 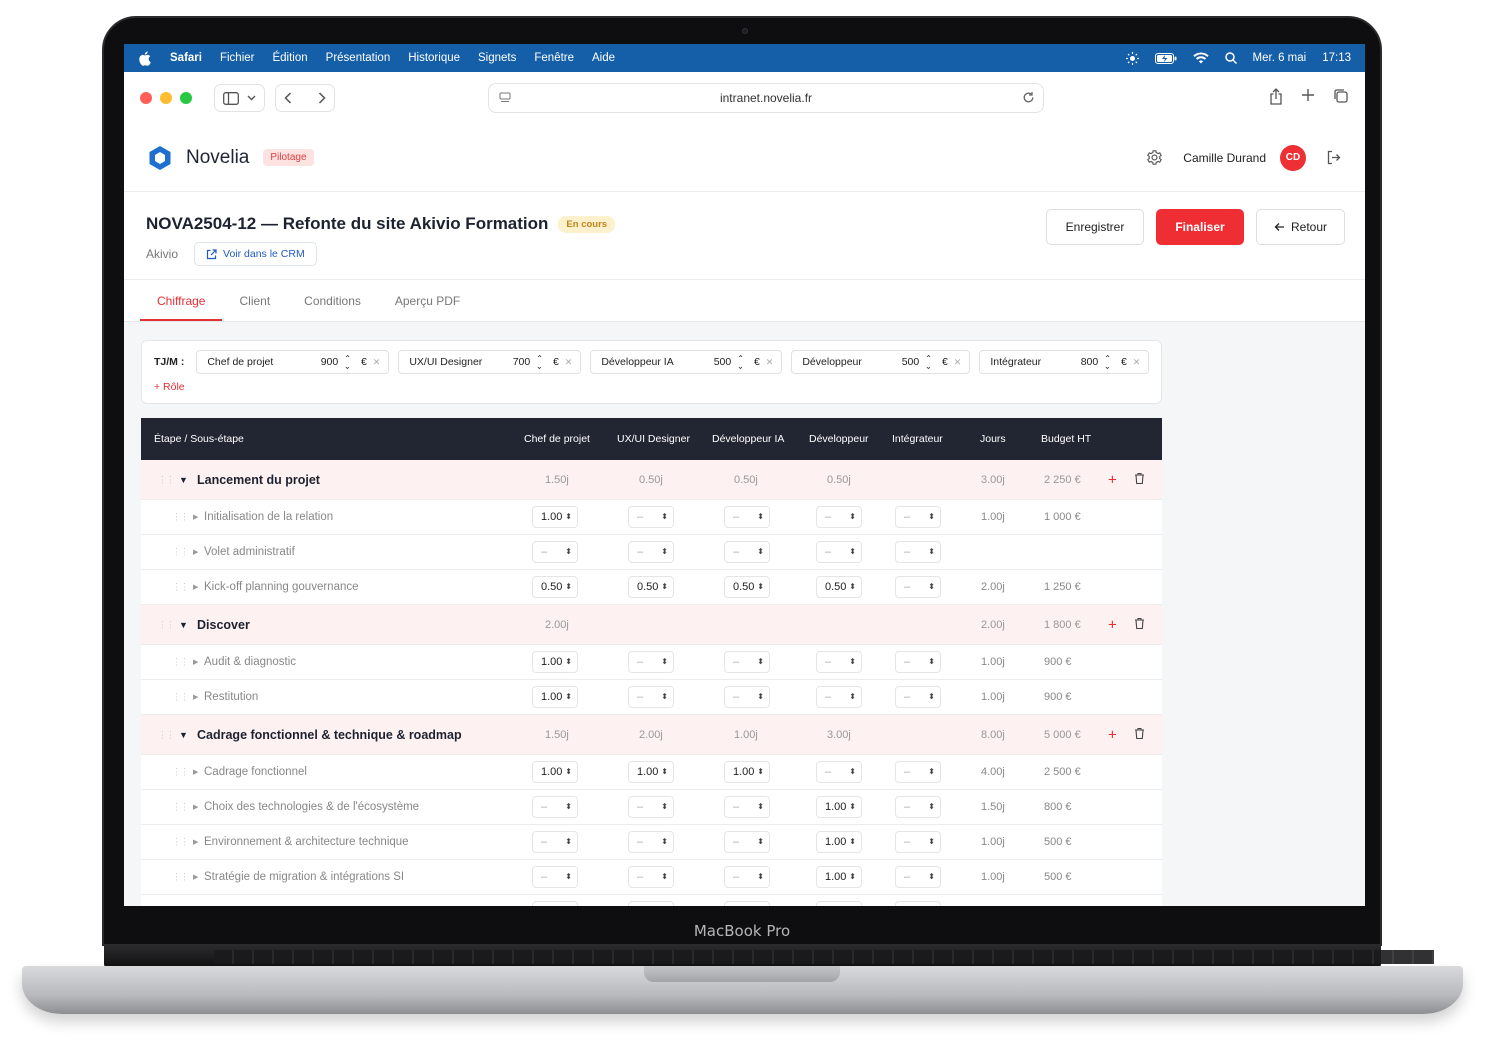 I want to click on wifi-icon, so click(x=1200, y=58).